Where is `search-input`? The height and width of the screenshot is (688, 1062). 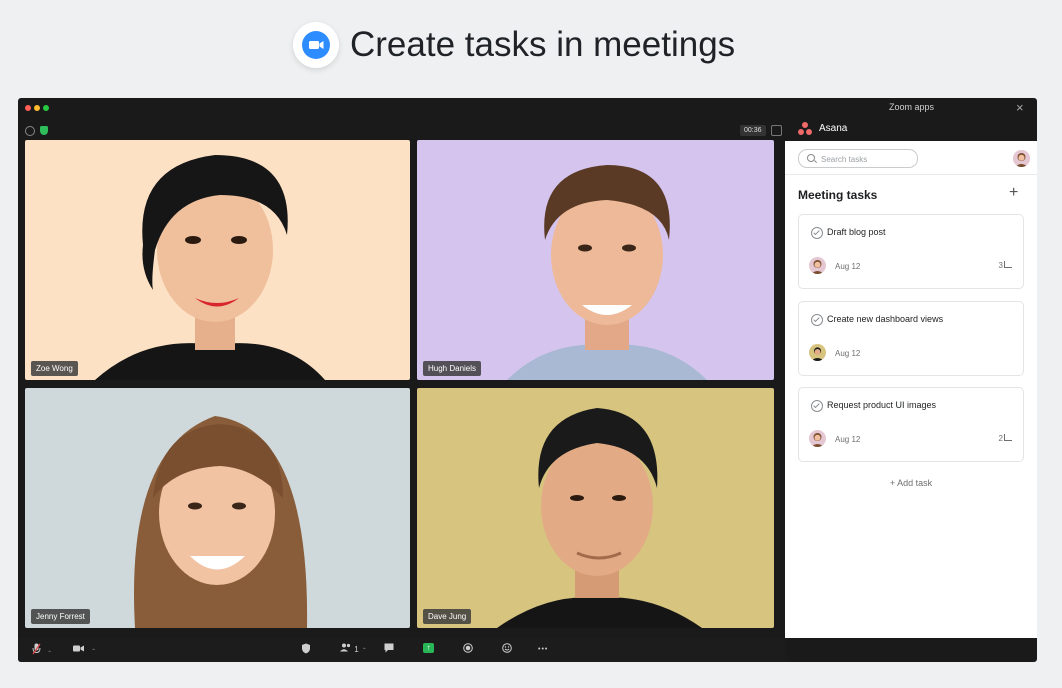 search-input is located at coordinates (868, 159).